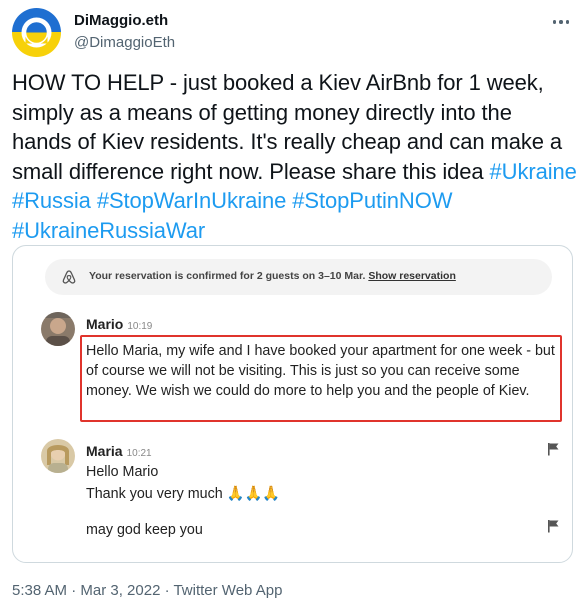  What do you see at coordinates (412, 276) in the screenshot?
I see `show-reservation-link: Show reservation` at bounding box center [412, 276].